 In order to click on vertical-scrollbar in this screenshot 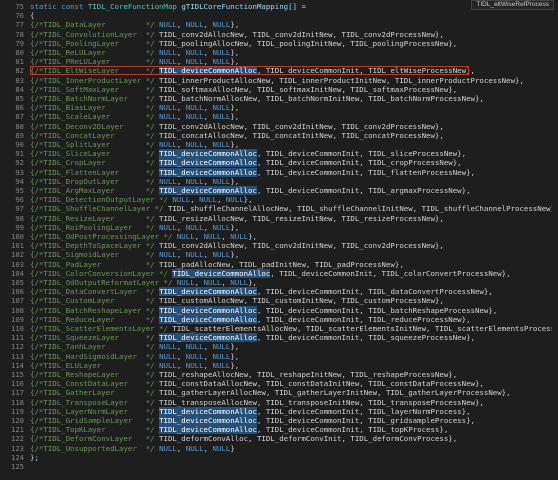, I will do `click(555, 245)`.